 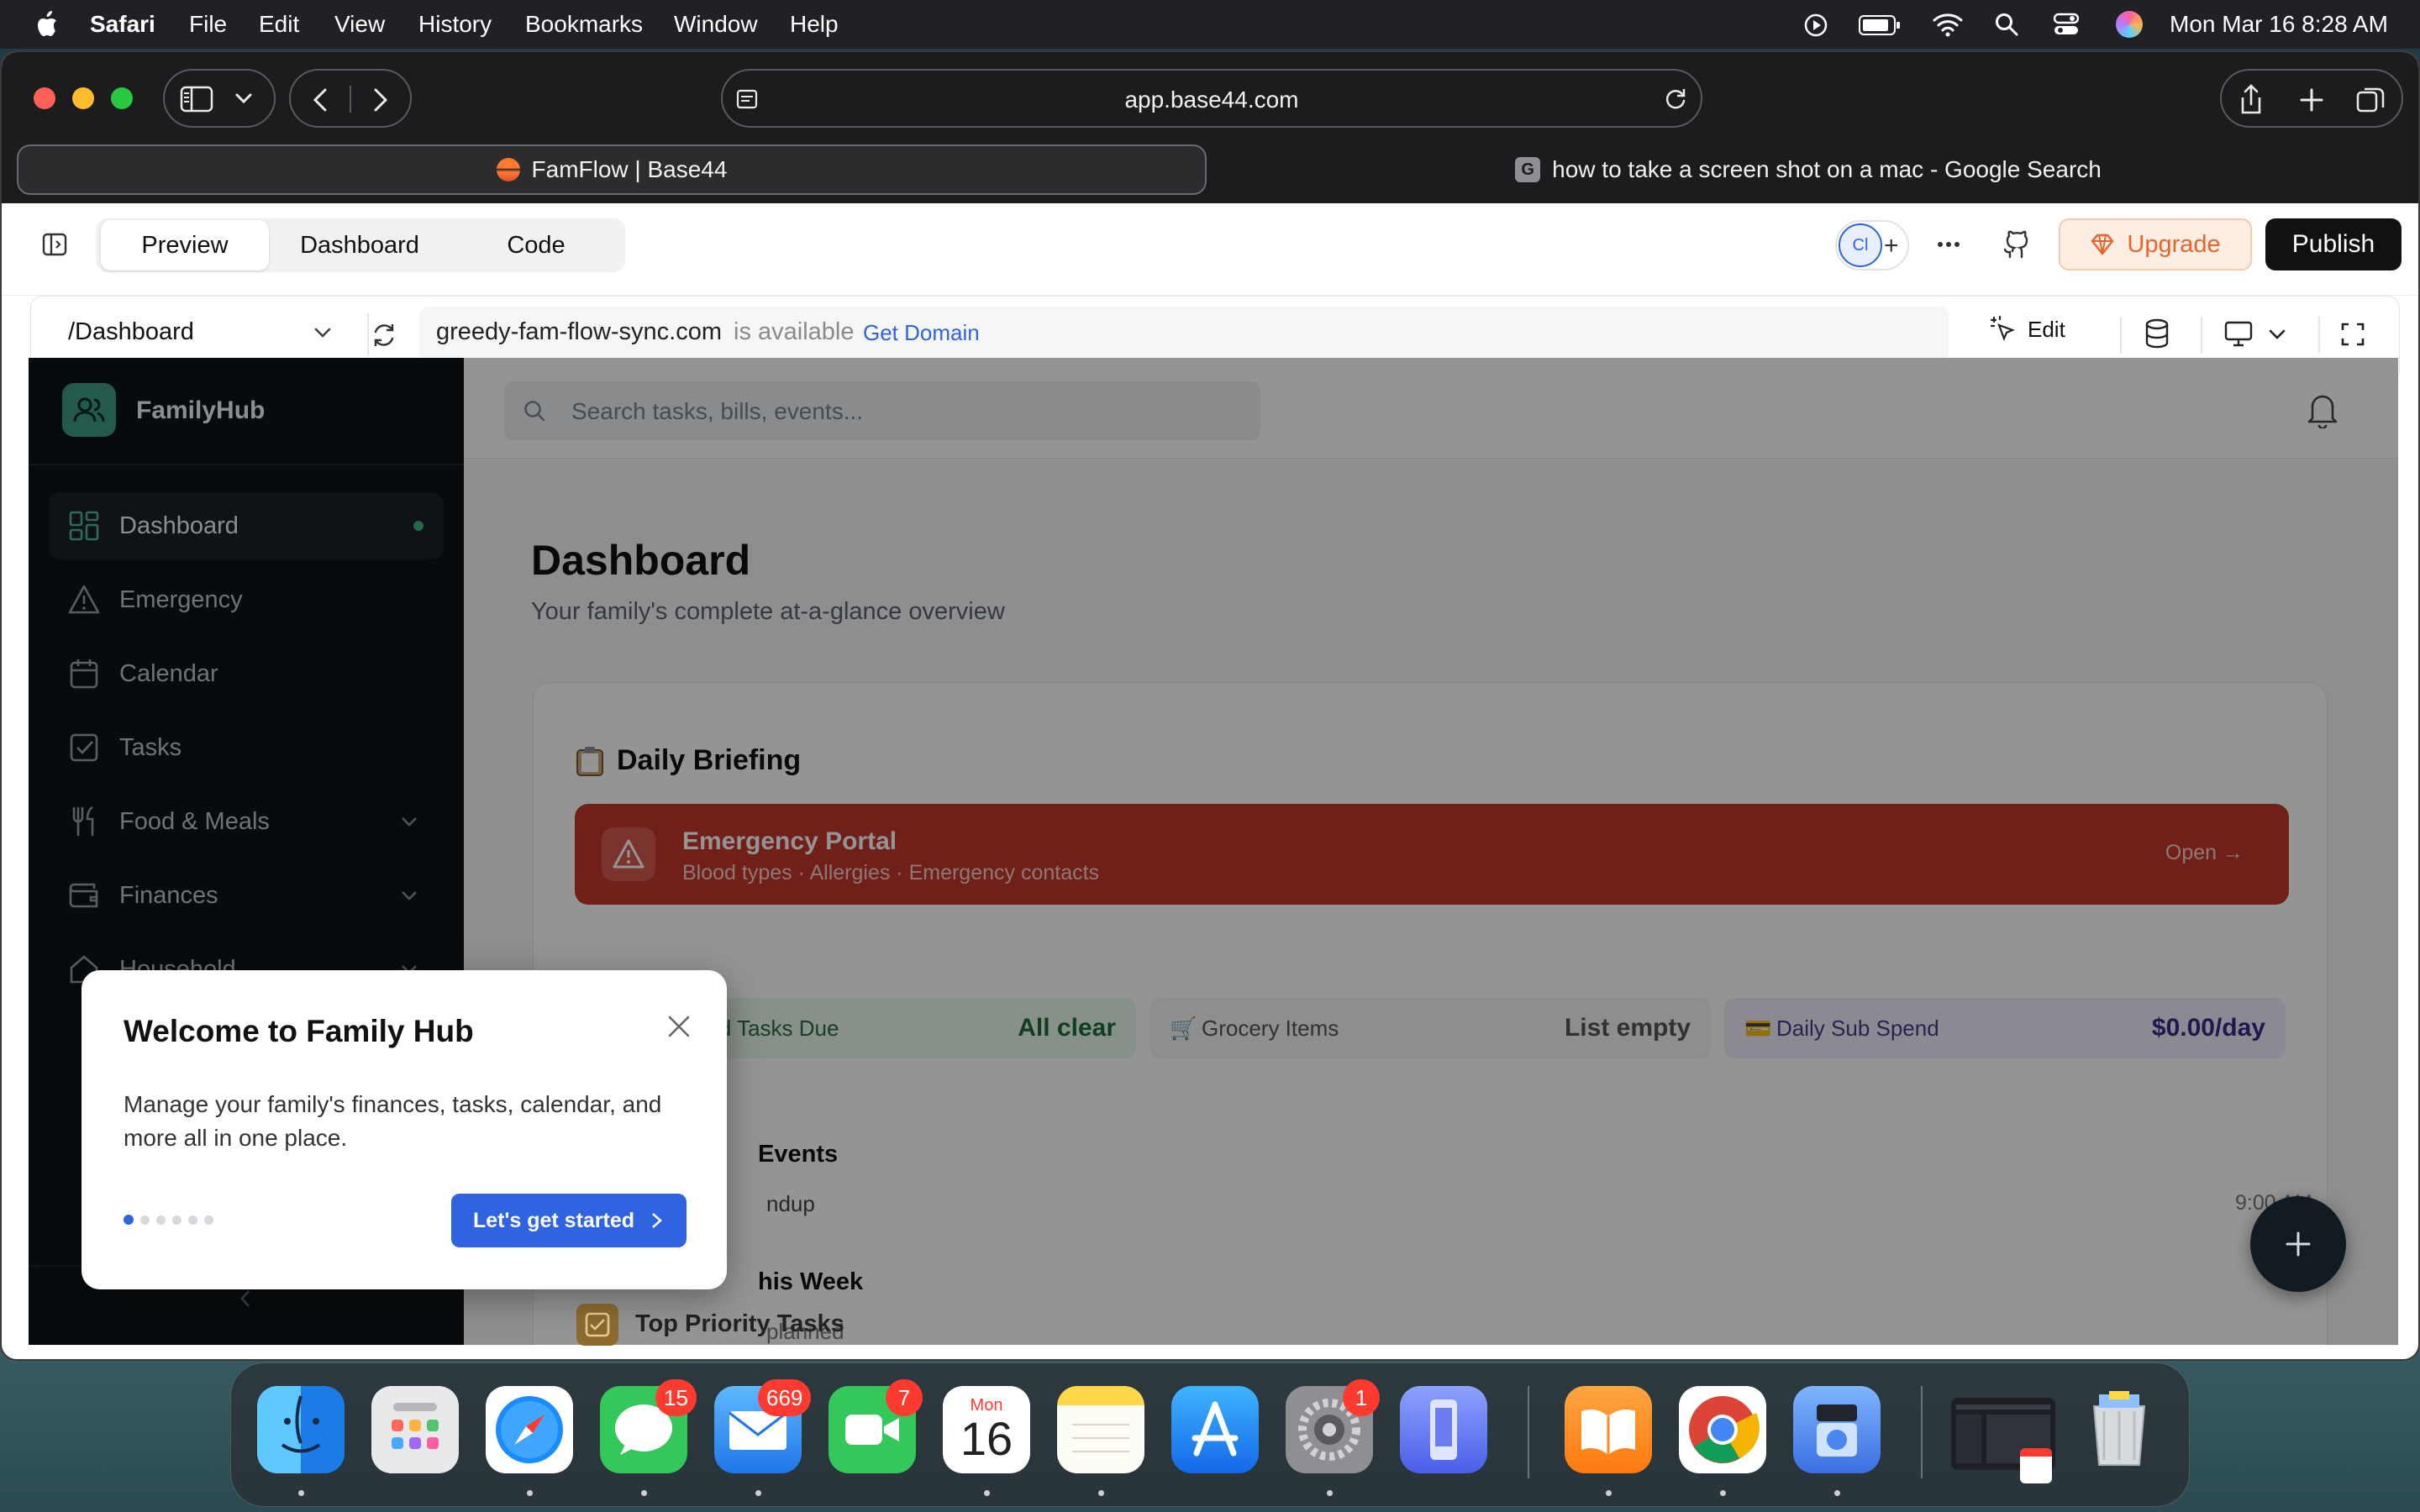 I want to click on url-text: app.base44.com, so click(x=1212, y=100).